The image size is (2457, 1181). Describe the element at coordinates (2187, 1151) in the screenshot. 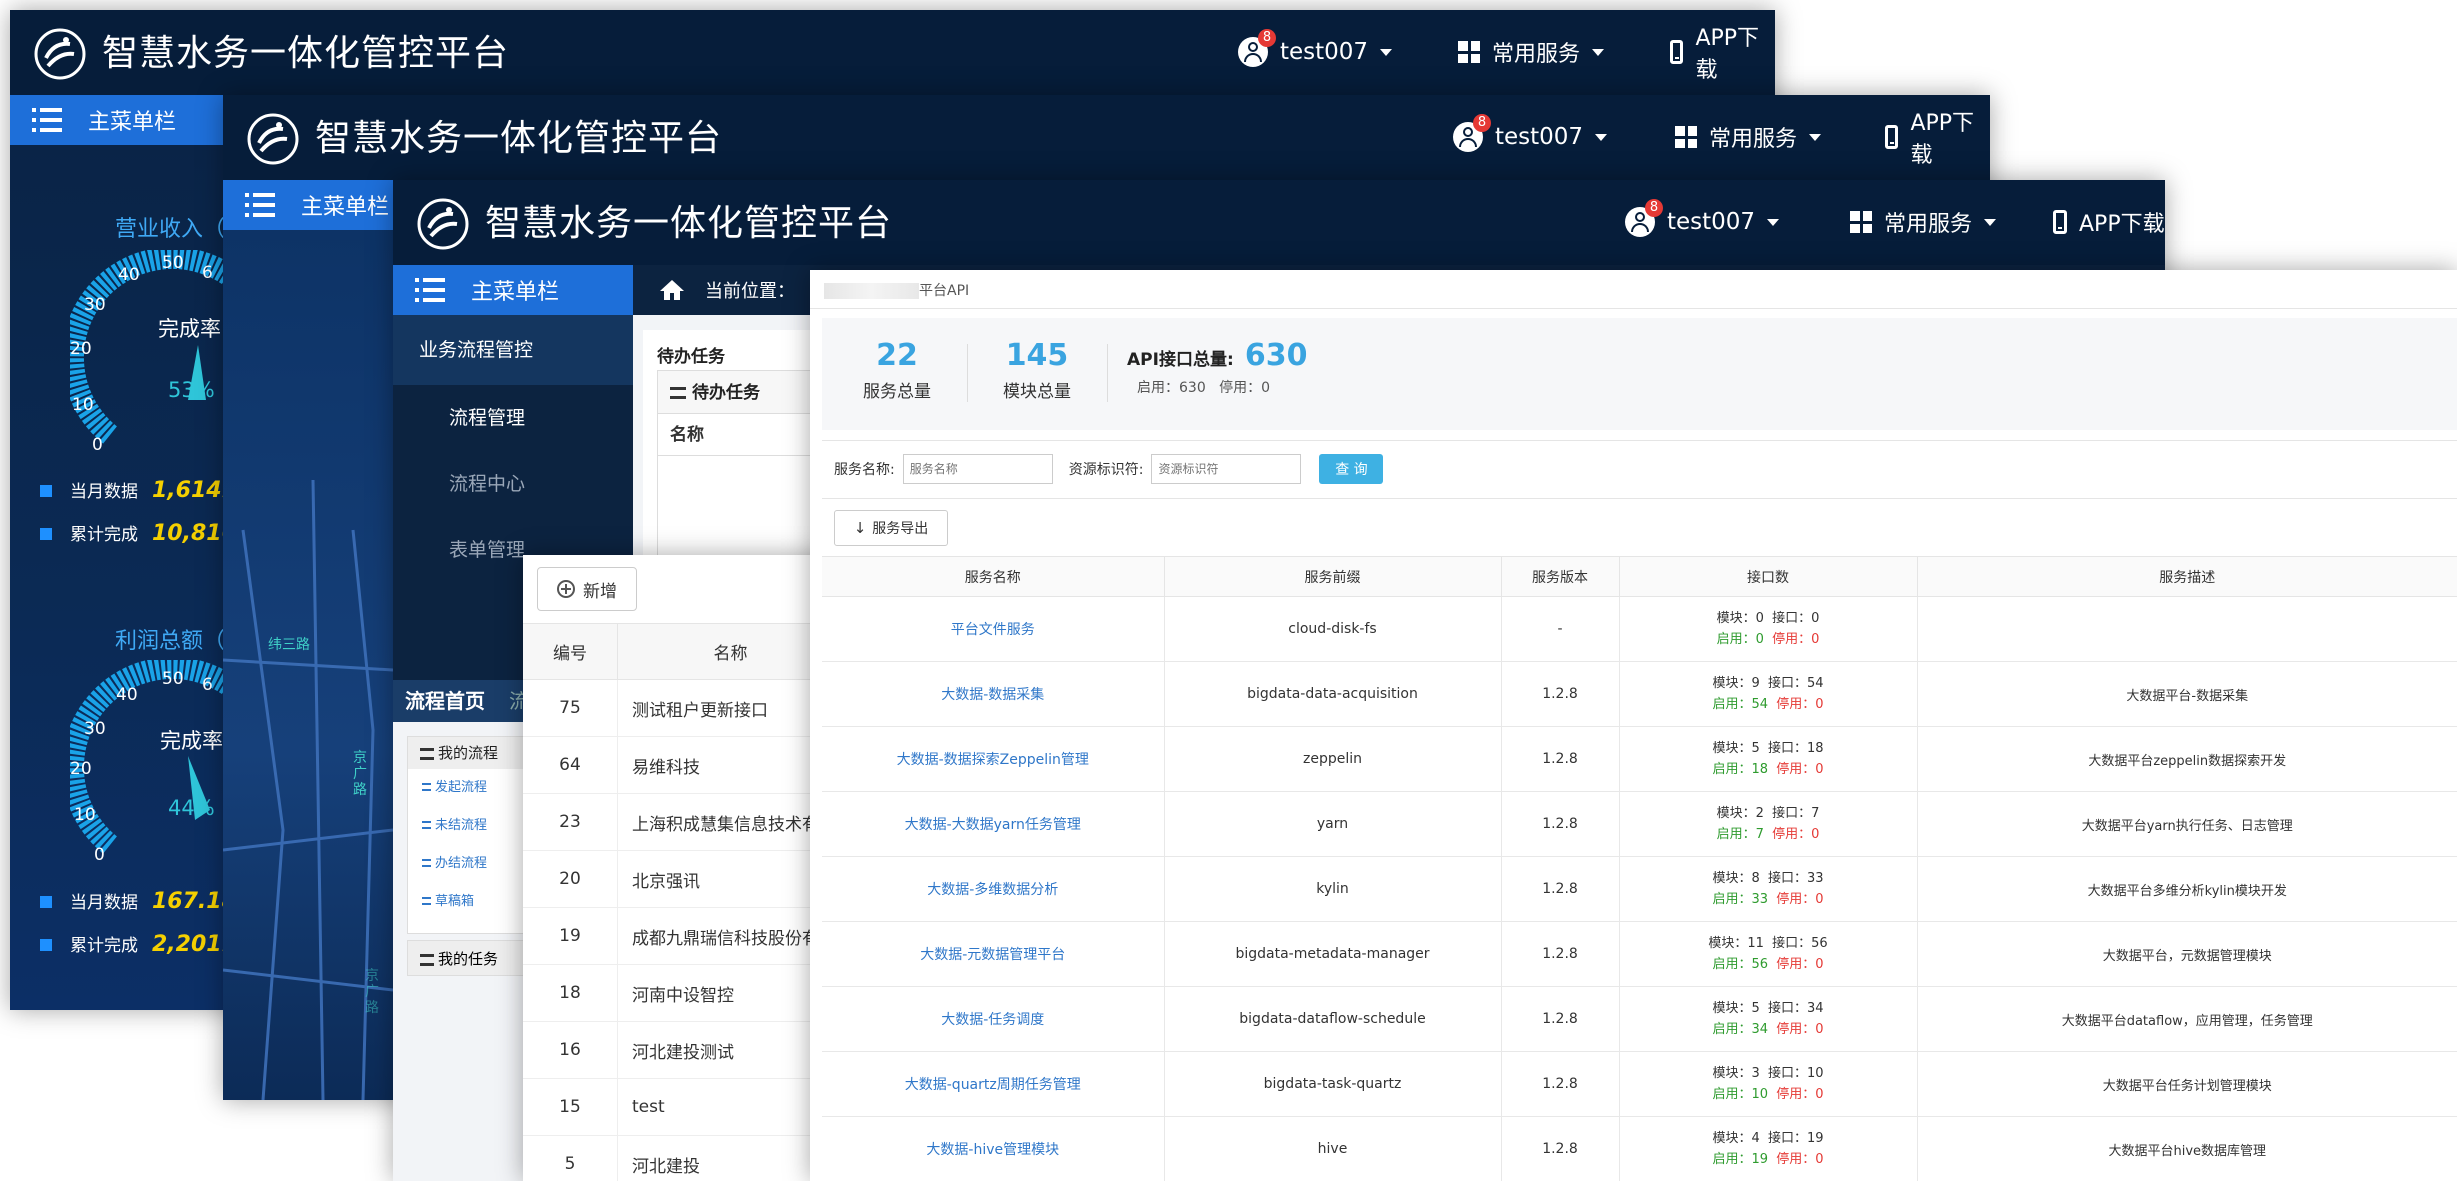

I see `service-desc: 大数据平台hive数据库管理` at that location.